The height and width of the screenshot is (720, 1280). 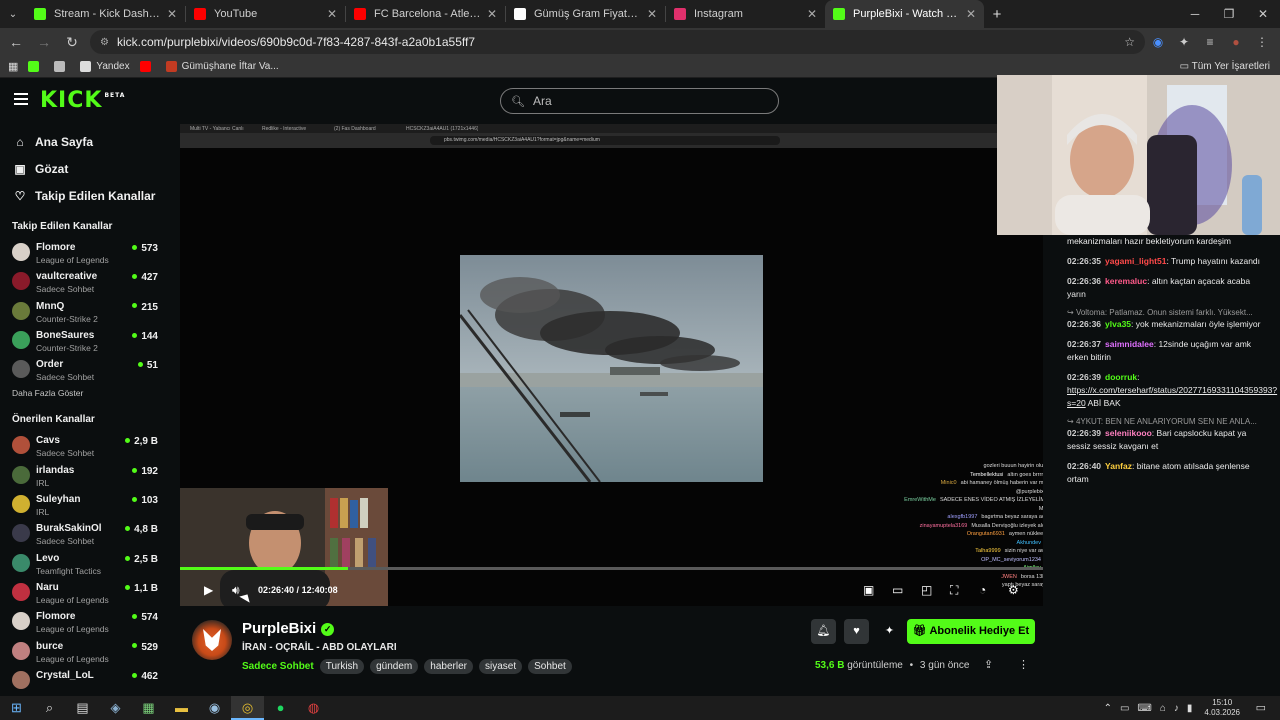 I want to click on chat-username: doorruk, so click(x=1121, y=377).